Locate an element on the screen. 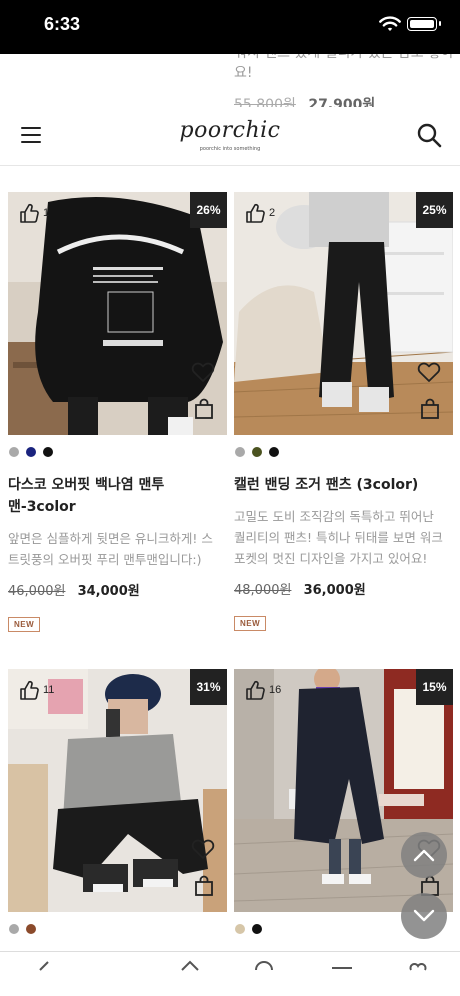 The width and height of the screenshot is (460, 996). like-count: 16 is located at coordinates (262, 690).